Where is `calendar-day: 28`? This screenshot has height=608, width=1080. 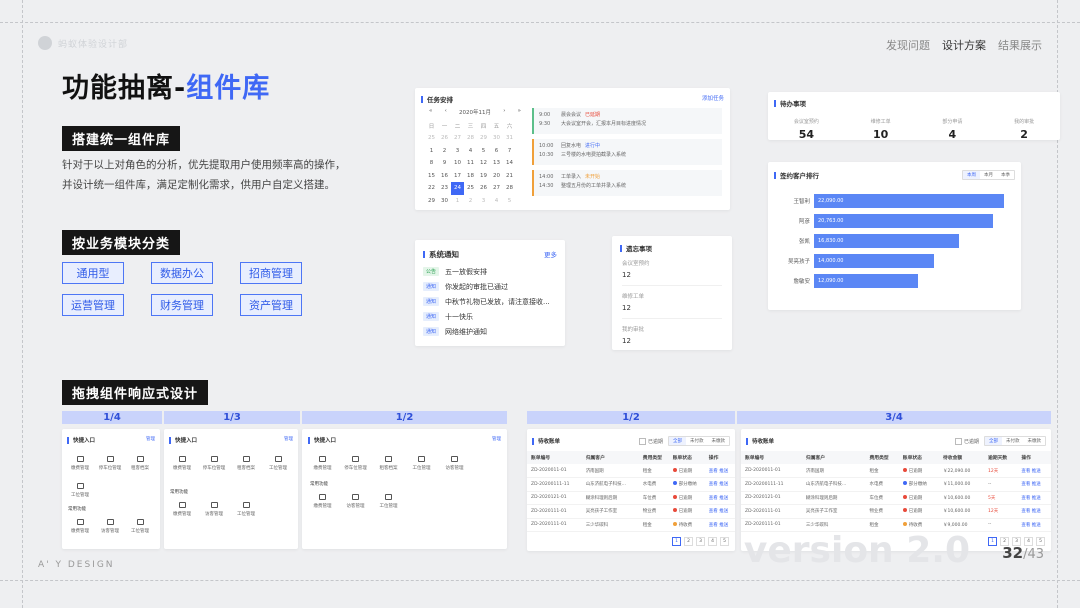
calendar-day: 28 is located at coordinates (470, 138).